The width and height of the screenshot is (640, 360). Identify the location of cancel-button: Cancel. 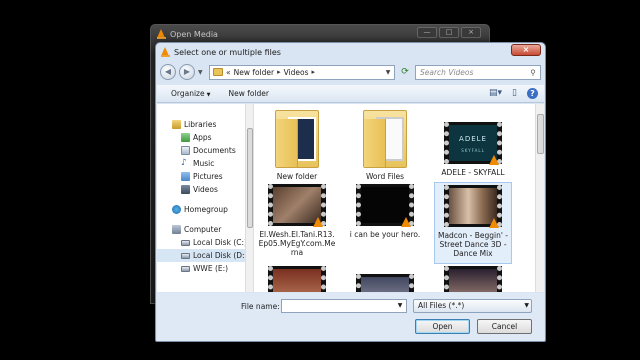
(504, 326).